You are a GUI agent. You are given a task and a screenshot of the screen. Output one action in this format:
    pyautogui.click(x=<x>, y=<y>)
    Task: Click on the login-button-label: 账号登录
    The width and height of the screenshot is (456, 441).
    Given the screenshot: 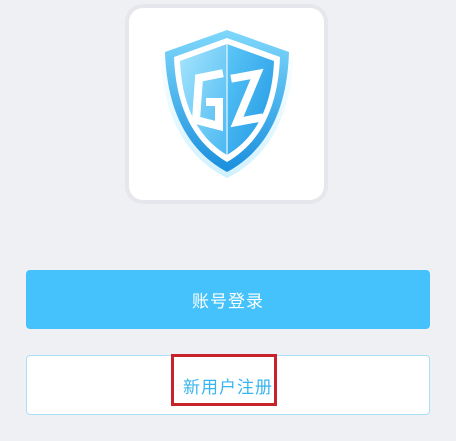 What is the action you would take?
    pyautogui.click(x=228, y=302)
    